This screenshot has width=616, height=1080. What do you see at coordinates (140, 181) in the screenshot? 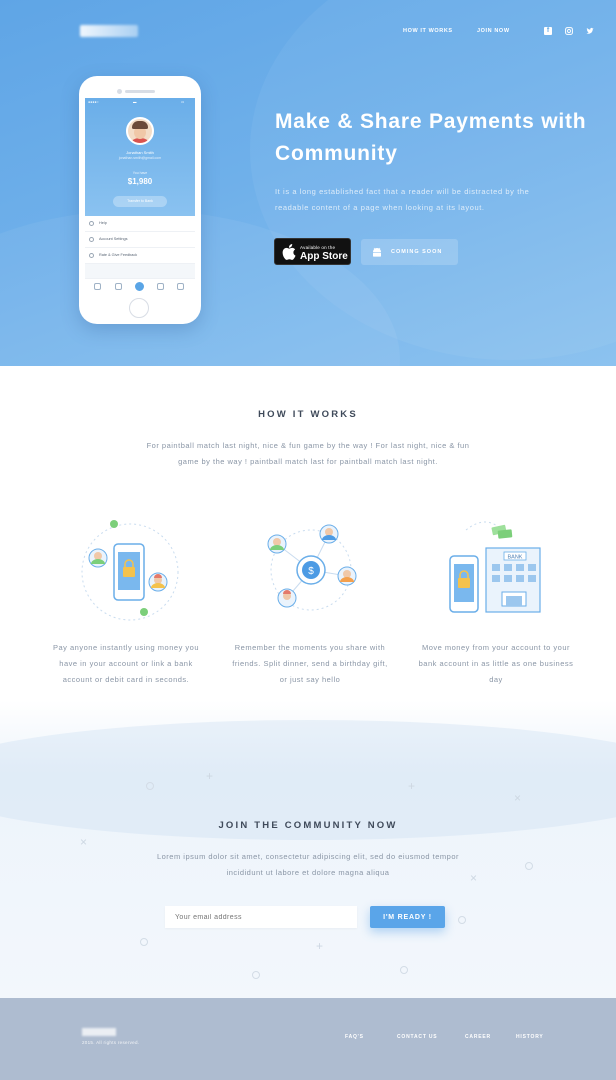
I see `balance-value: $1,980` at bounding box center [140, 181].